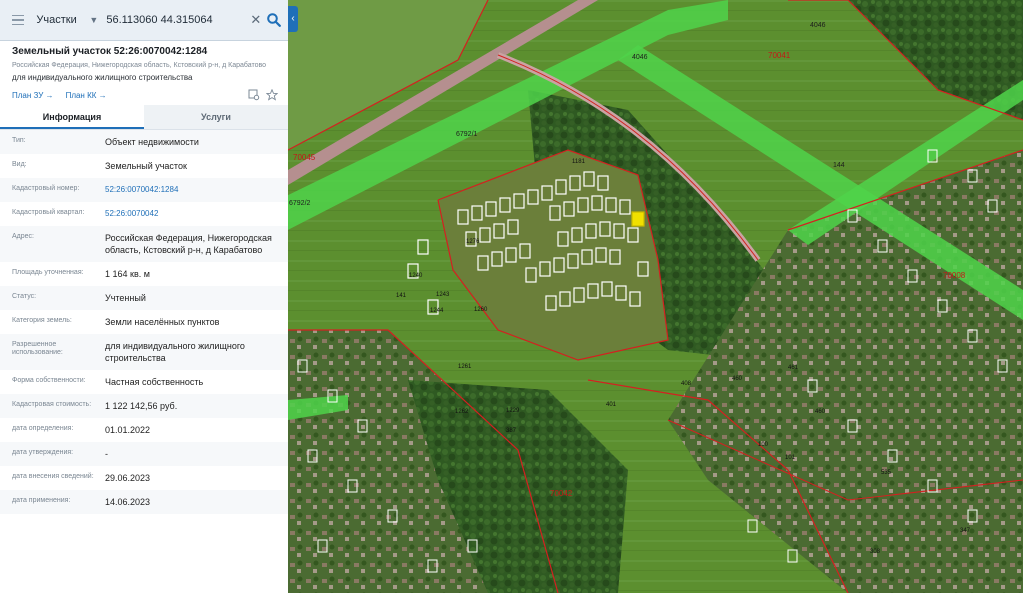 The height and width of the screenshot is (593, 1023). What do you see at coordinates (173, 20) in the screenshot?
I see `search-input` at bounding box center [173, 20].